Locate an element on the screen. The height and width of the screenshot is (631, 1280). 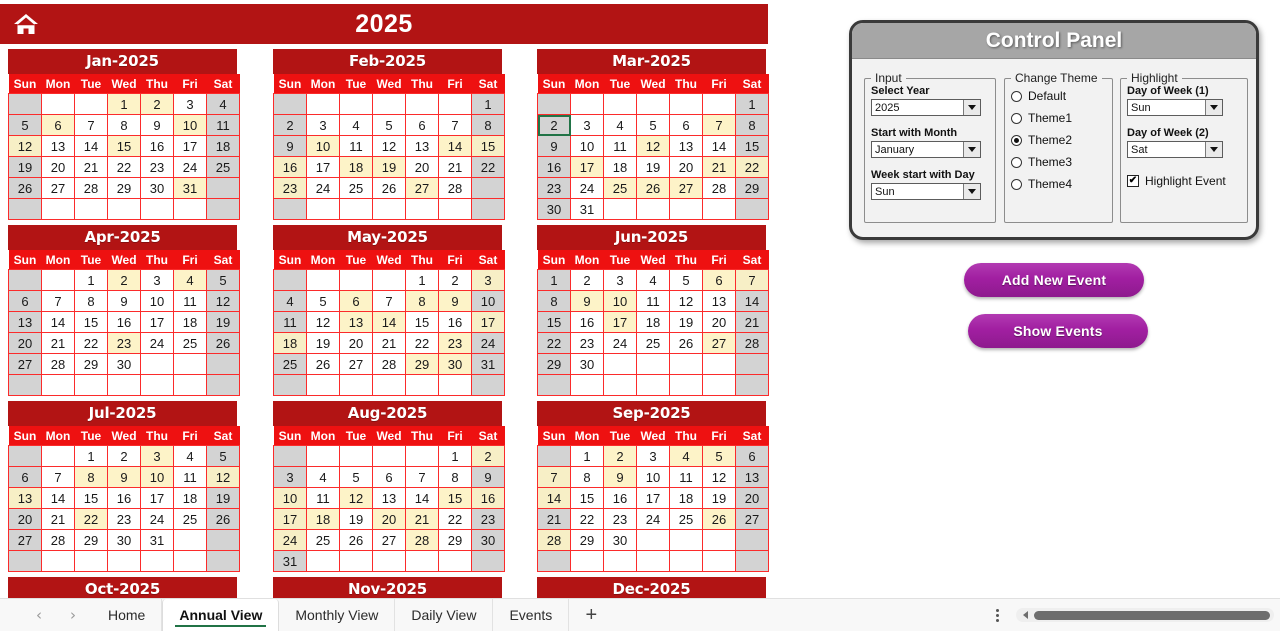
day-cell: 28 is located at coordinates (719, 188).